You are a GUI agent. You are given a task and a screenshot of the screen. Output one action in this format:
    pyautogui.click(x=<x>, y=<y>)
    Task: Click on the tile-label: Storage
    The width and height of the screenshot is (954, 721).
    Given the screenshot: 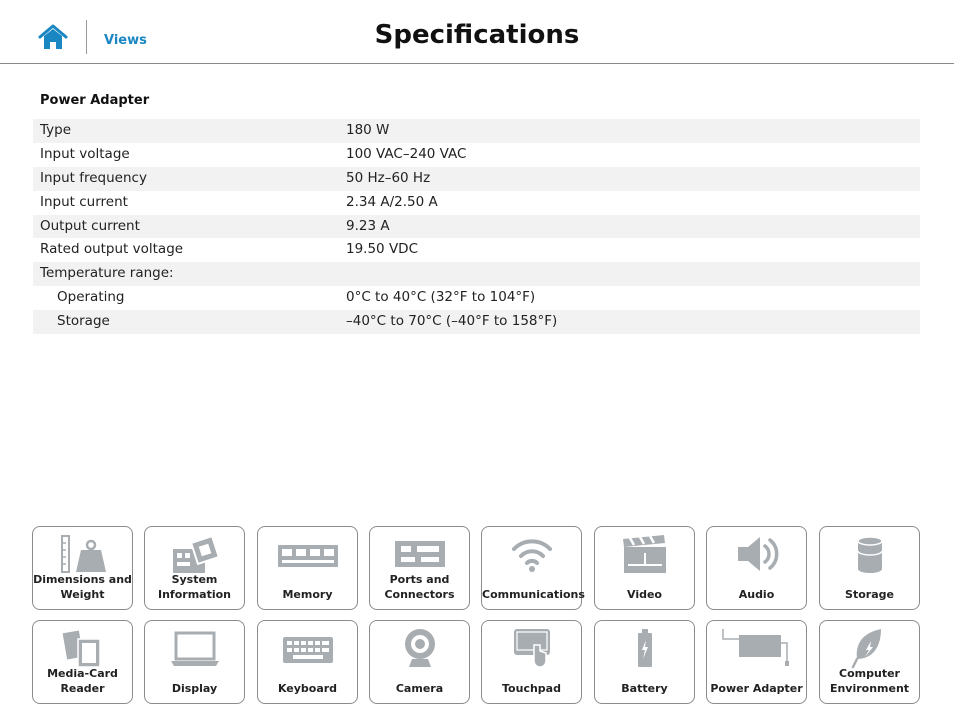 What is the action you would take?
    pyautogui.click(x=869, y=594)
    